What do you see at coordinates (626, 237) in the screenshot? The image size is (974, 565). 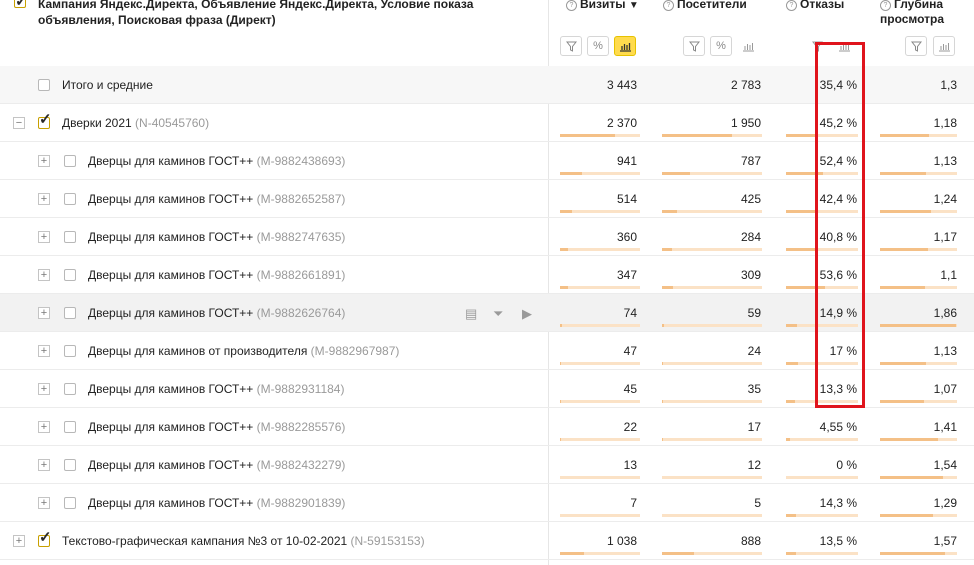 I see `cell-value: 360` at bounding box center [626, 237].